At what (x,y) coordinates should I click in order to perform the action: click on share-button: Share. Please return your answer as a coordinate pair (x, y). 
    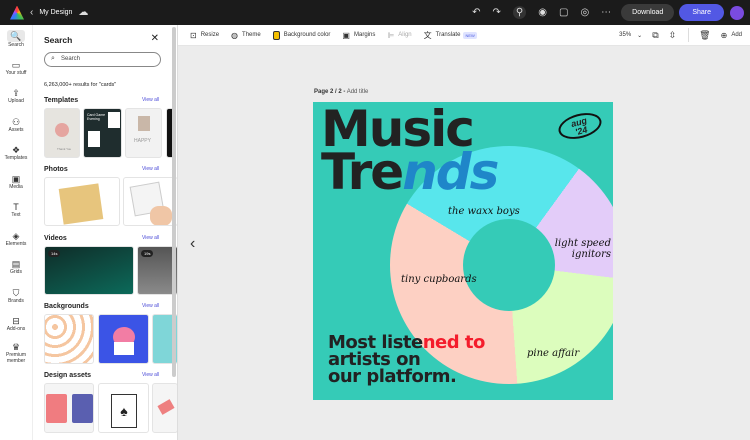
    Looking at the image, I should click on (701, 12).